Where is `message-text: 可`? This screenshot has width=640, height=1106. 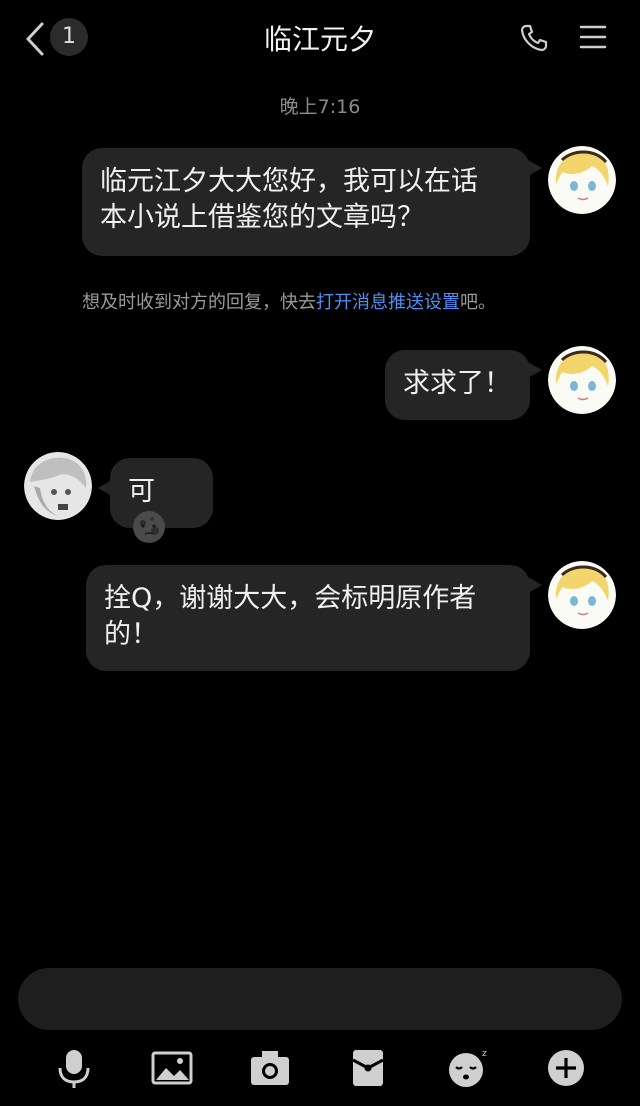
message-text: 可 is located at coordinates (141, 491).